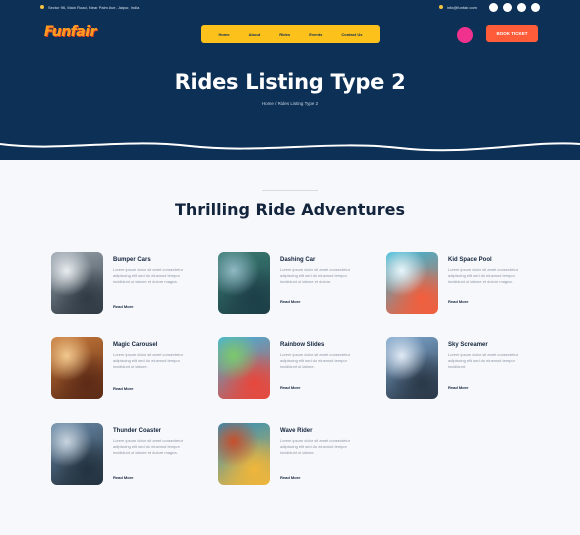 Image resolution: width=580 pixels, height=535 pixels. What do you see at coordinates (465, 35) in the screenshot?
I see `cart-icon` at bounding box center [465, 35].